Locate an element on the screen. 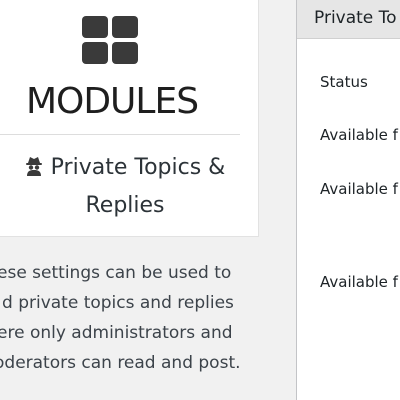 This screenshot has width=400, height=400. panel-header: Private To is located at coordinates (348, 19).